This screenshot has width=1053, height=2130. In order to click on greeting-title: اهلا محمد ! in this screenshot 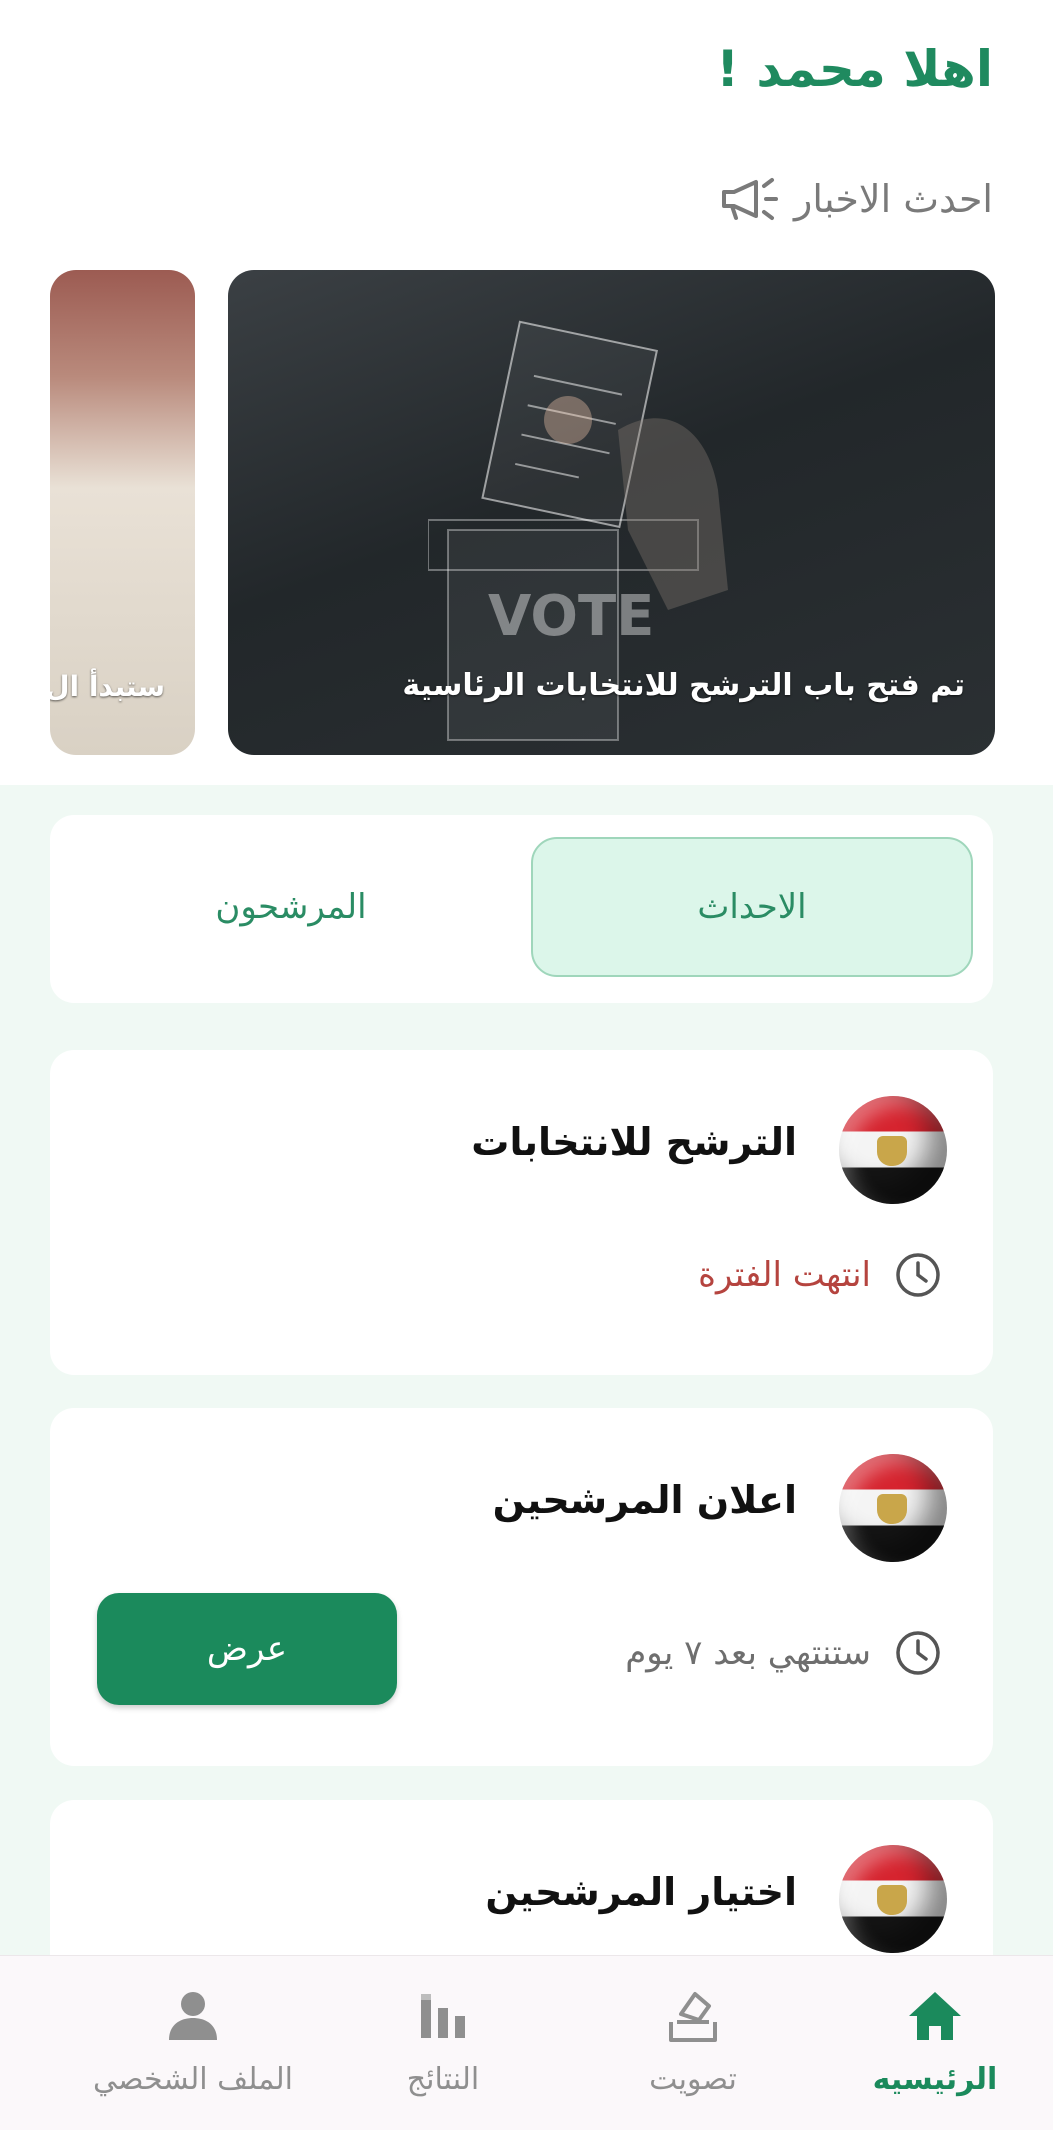, I will do `click(854, 69)`.